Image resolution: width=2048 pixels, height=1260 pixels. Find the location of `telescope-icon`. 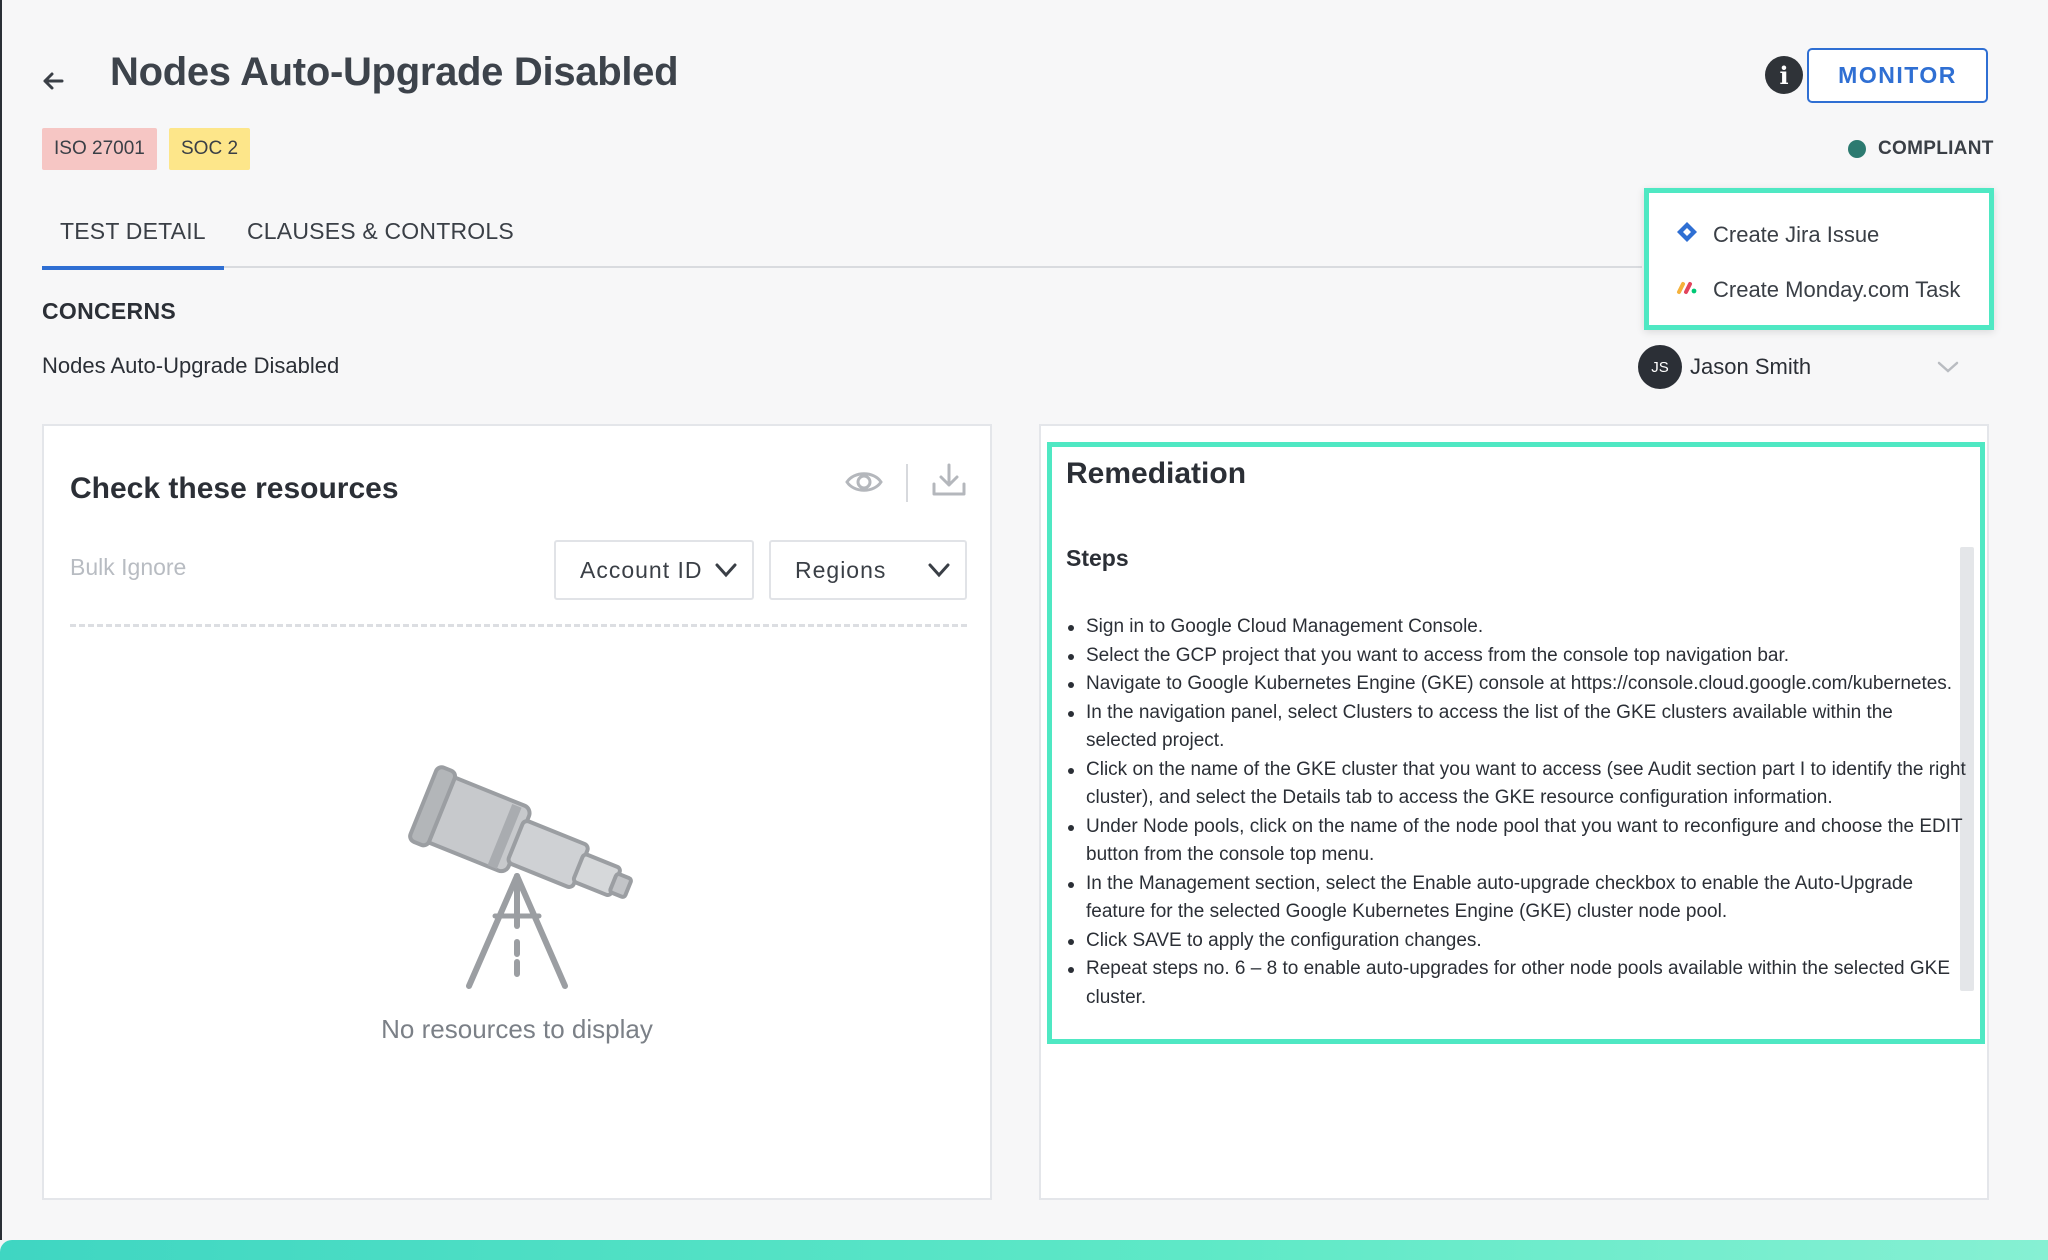

telescope-icon is located at coordinates (529, 876).